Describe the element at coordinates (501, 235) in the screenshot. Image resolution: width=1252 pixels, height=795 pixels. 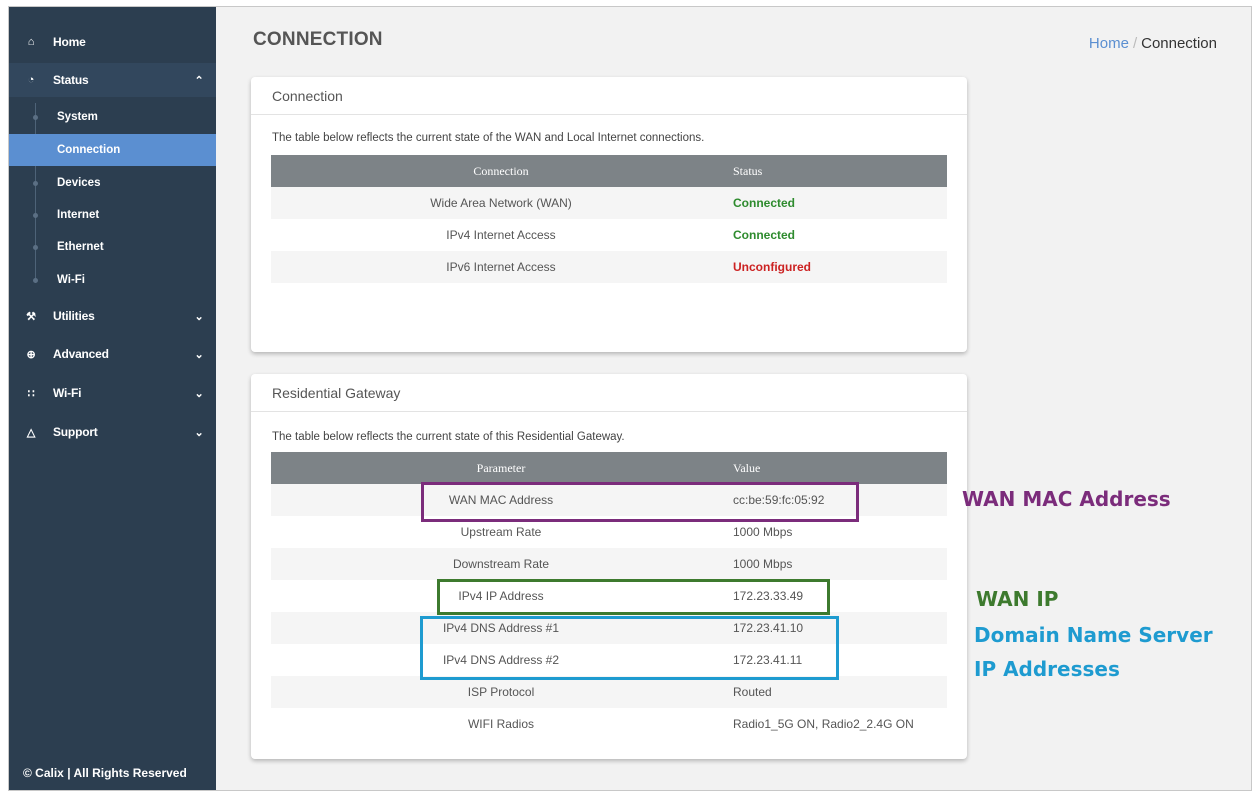
I see `connection-name: IPv4 Internet Access` at that location.